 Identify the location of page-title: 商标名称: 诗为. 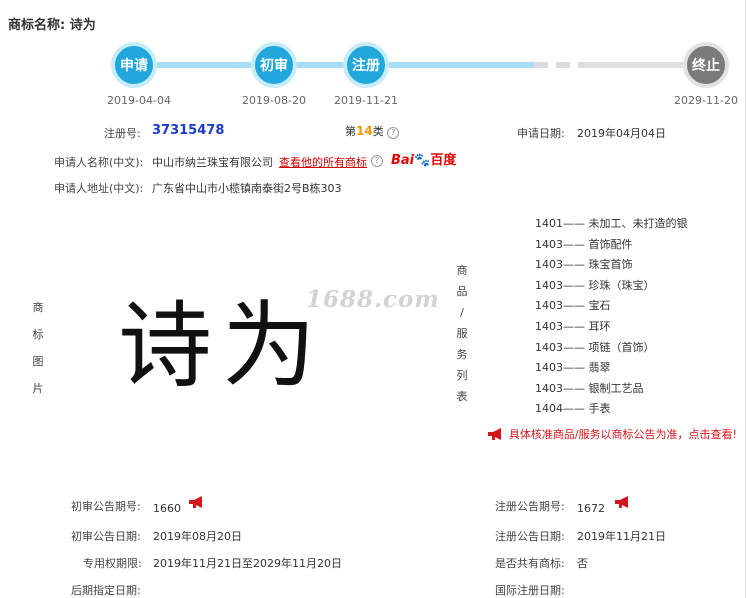
(52, 23).